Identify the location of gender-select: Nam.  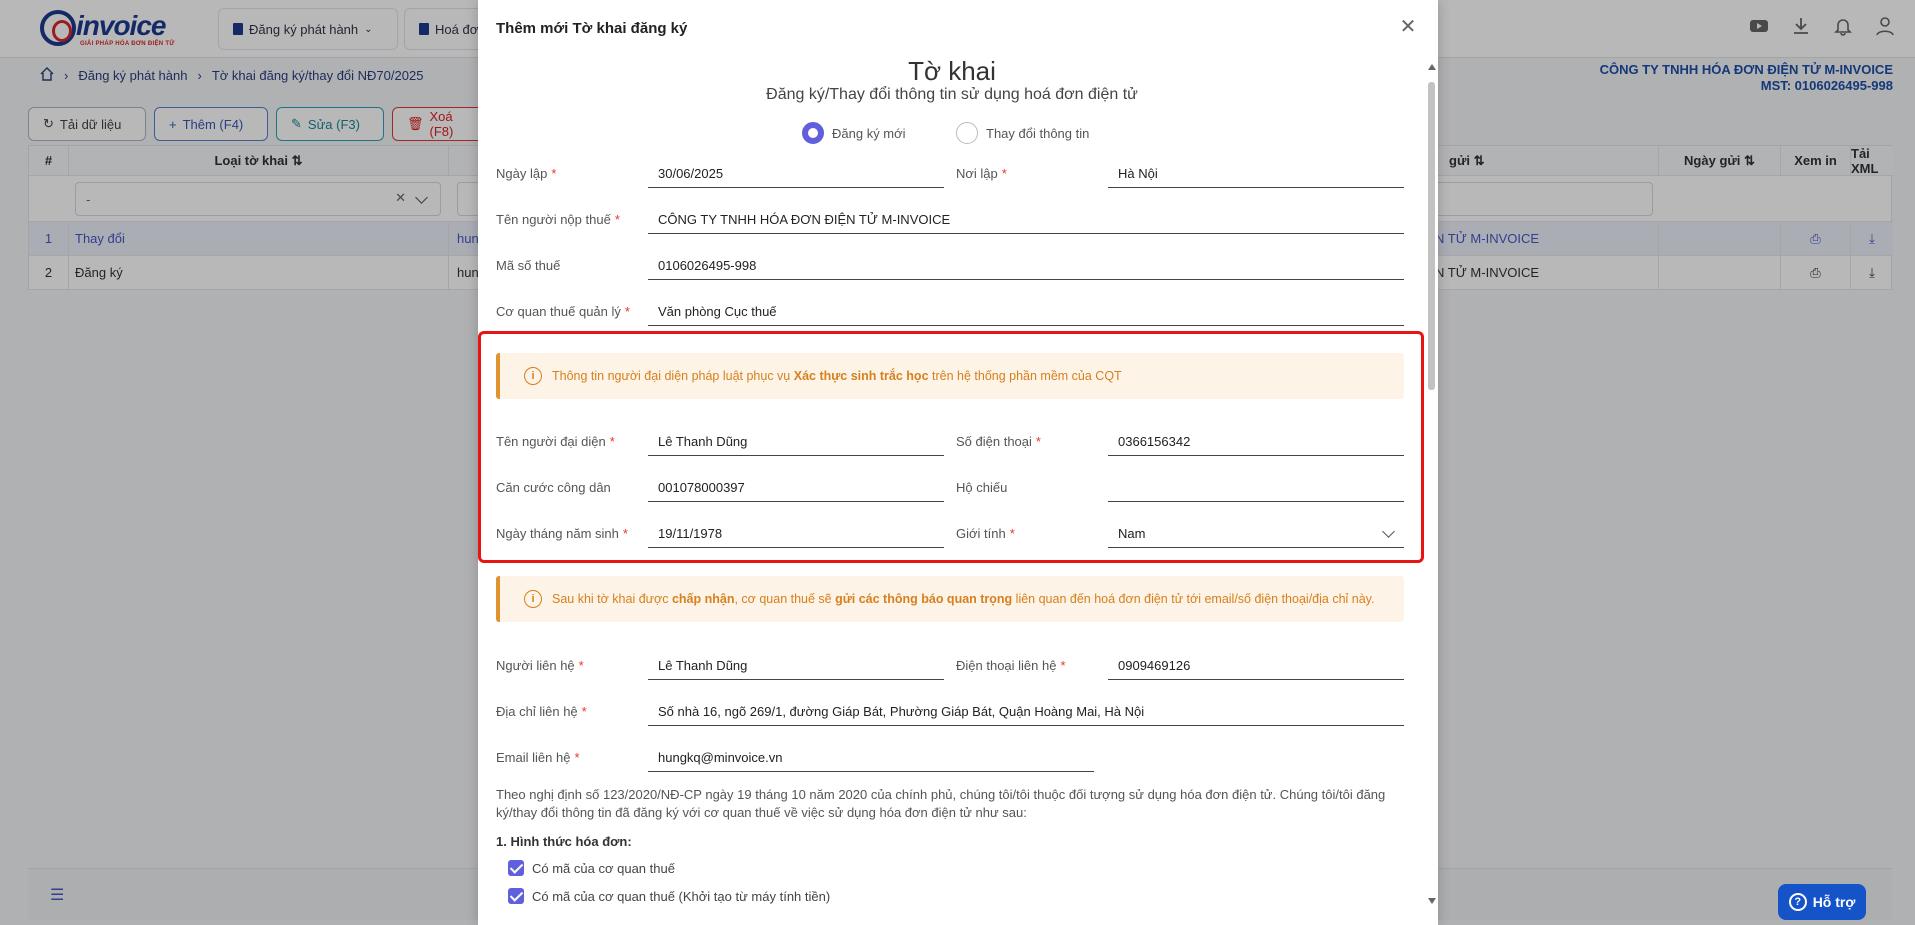
(1256, 534).